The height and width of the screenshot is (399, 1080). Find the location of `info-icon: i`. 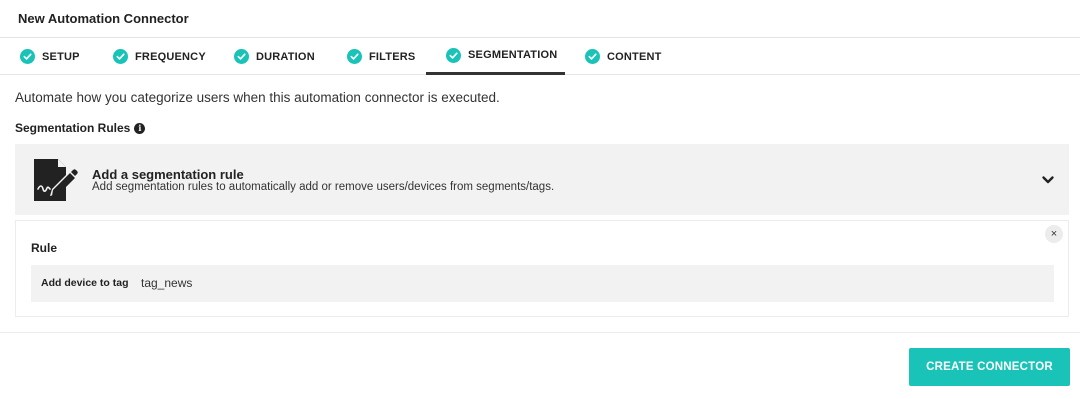

info-icon: i is located at coordinates (140, 128).